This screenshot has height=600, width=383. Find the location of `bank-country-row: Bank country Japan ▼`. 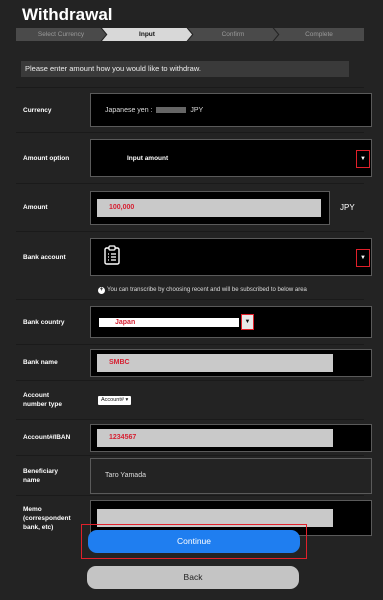

bank-country-row: Bank country Japan ▼ is located at coordinates (194, 321).